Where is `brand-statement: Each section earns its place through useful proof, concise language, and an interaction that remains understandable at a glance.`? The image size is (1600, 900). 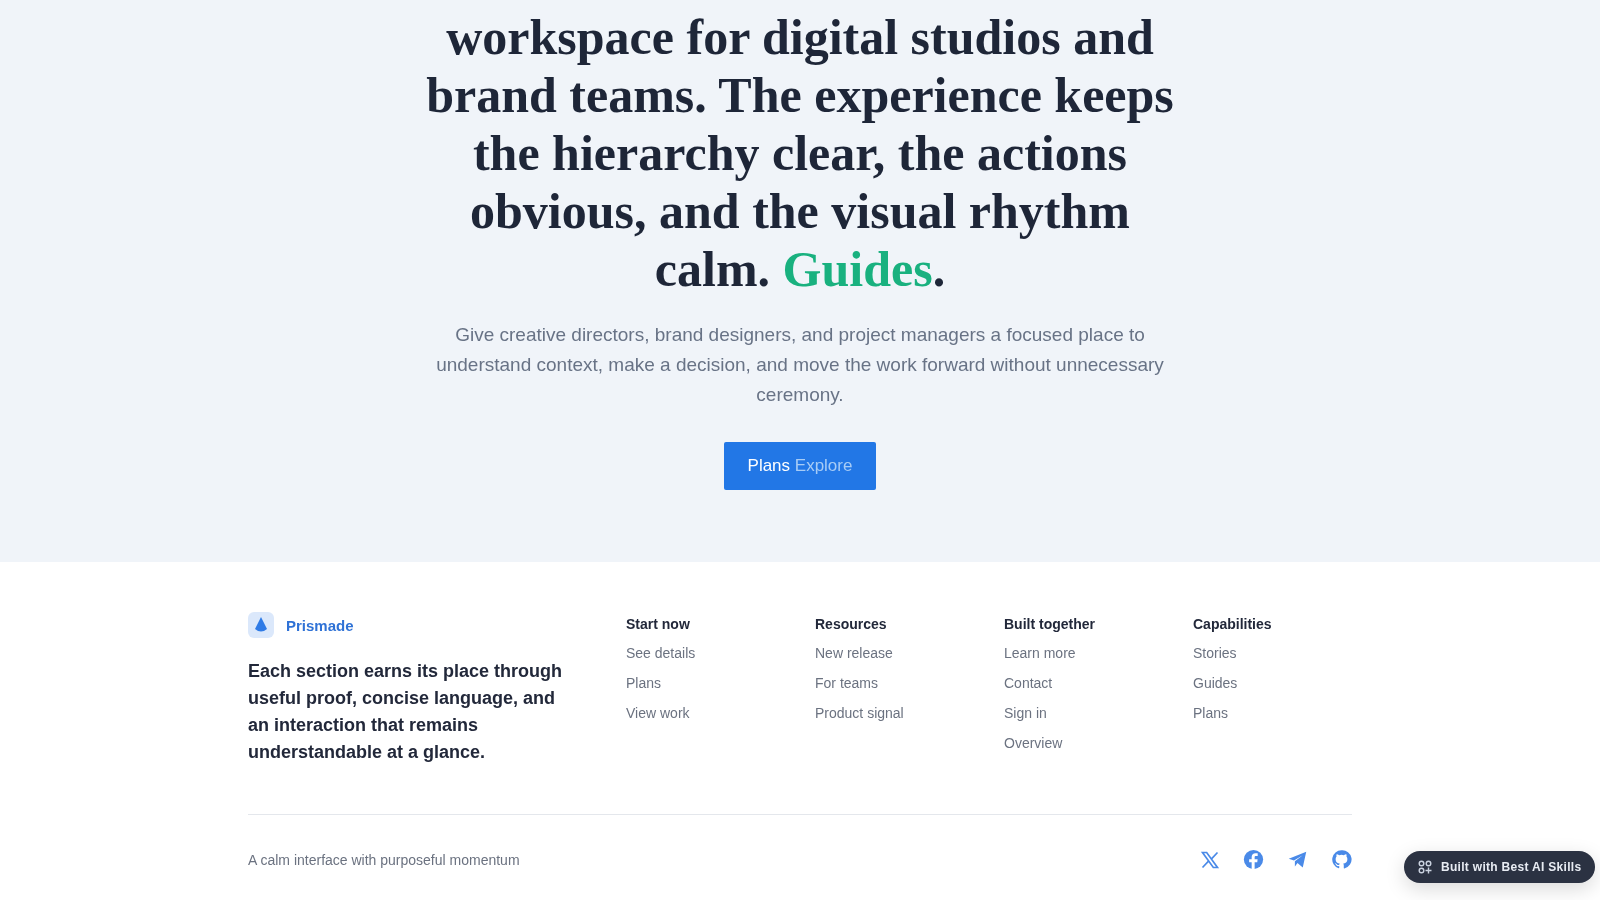
brand-statement: Each section earns its place through useful proof, concise language, and an interaction that remains understandable at a glance. is located at coordinates (406, 712).